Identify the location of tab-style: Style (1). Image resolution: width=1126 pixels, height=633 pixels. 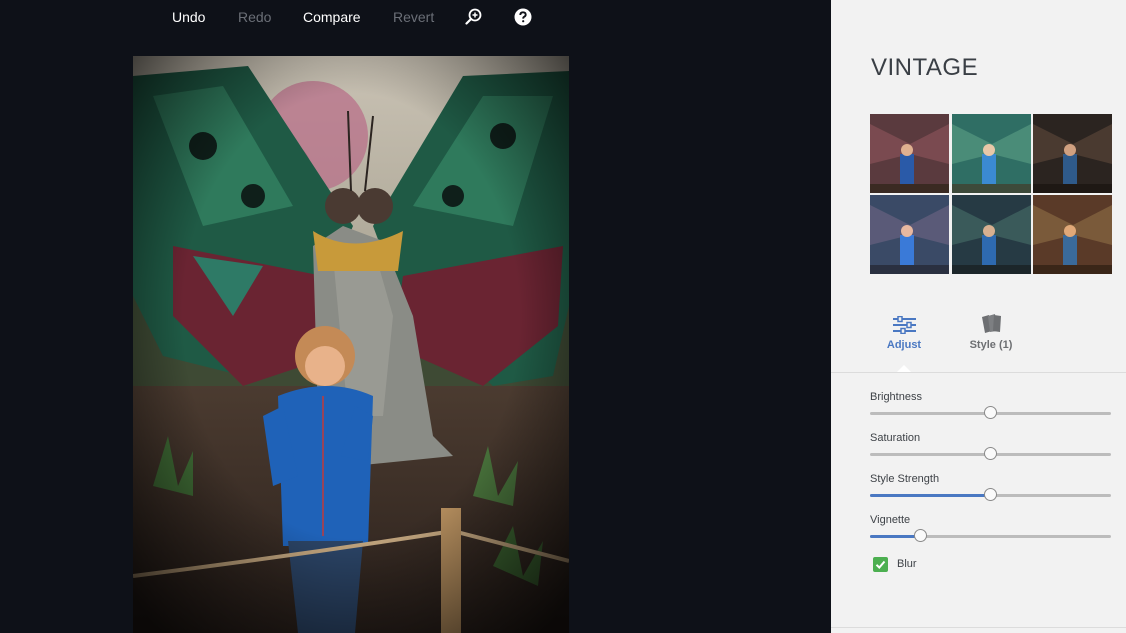
(991, 333).